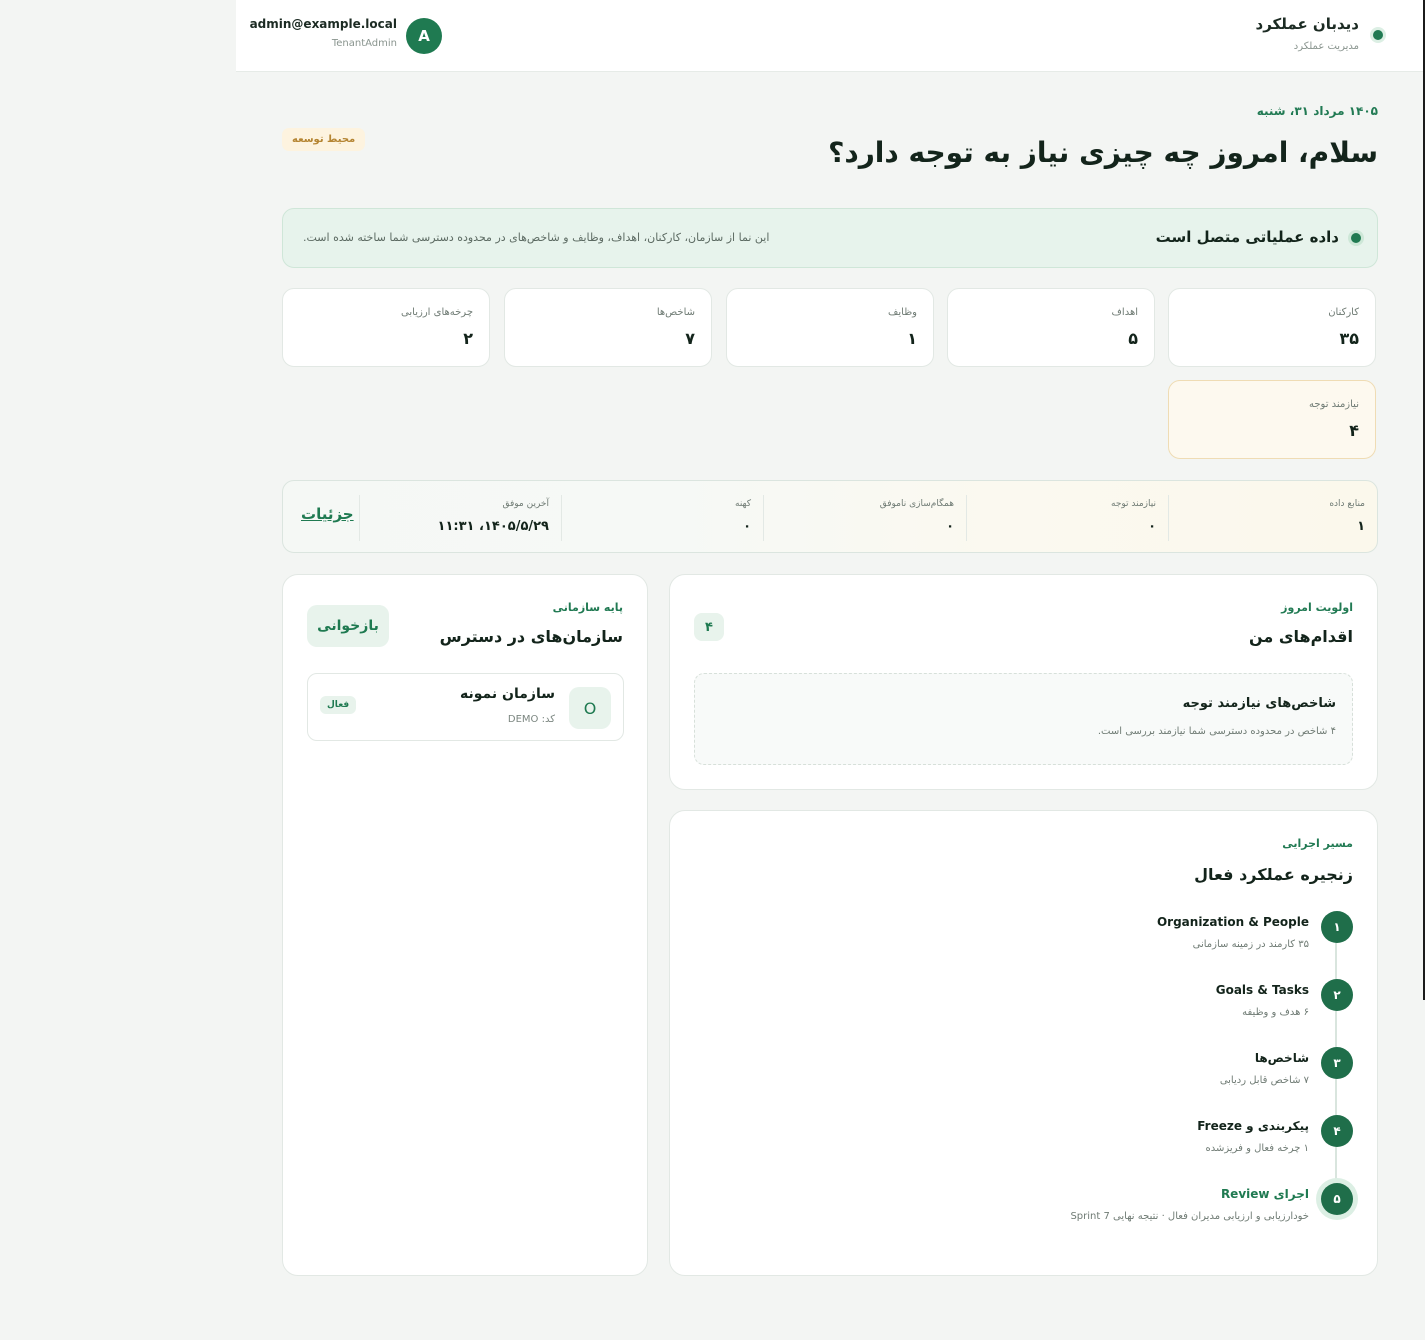  Describe the element at coordinates (1337, 1199) in the screenshot. I see `step-number: ۵` at that location.